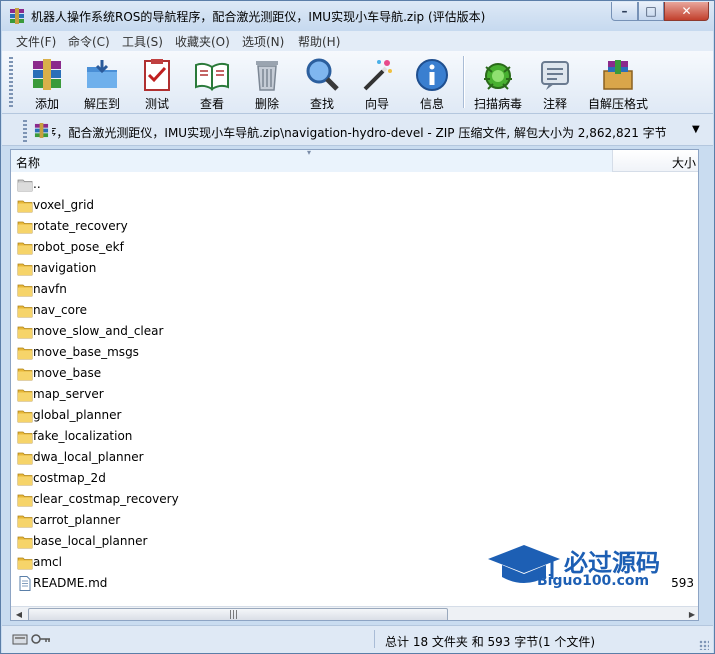 The image size is (715, 654). Describe the element at coordinates (89, 41) in the screenshot. I see `menu-commands: 命令(C)` at that location.